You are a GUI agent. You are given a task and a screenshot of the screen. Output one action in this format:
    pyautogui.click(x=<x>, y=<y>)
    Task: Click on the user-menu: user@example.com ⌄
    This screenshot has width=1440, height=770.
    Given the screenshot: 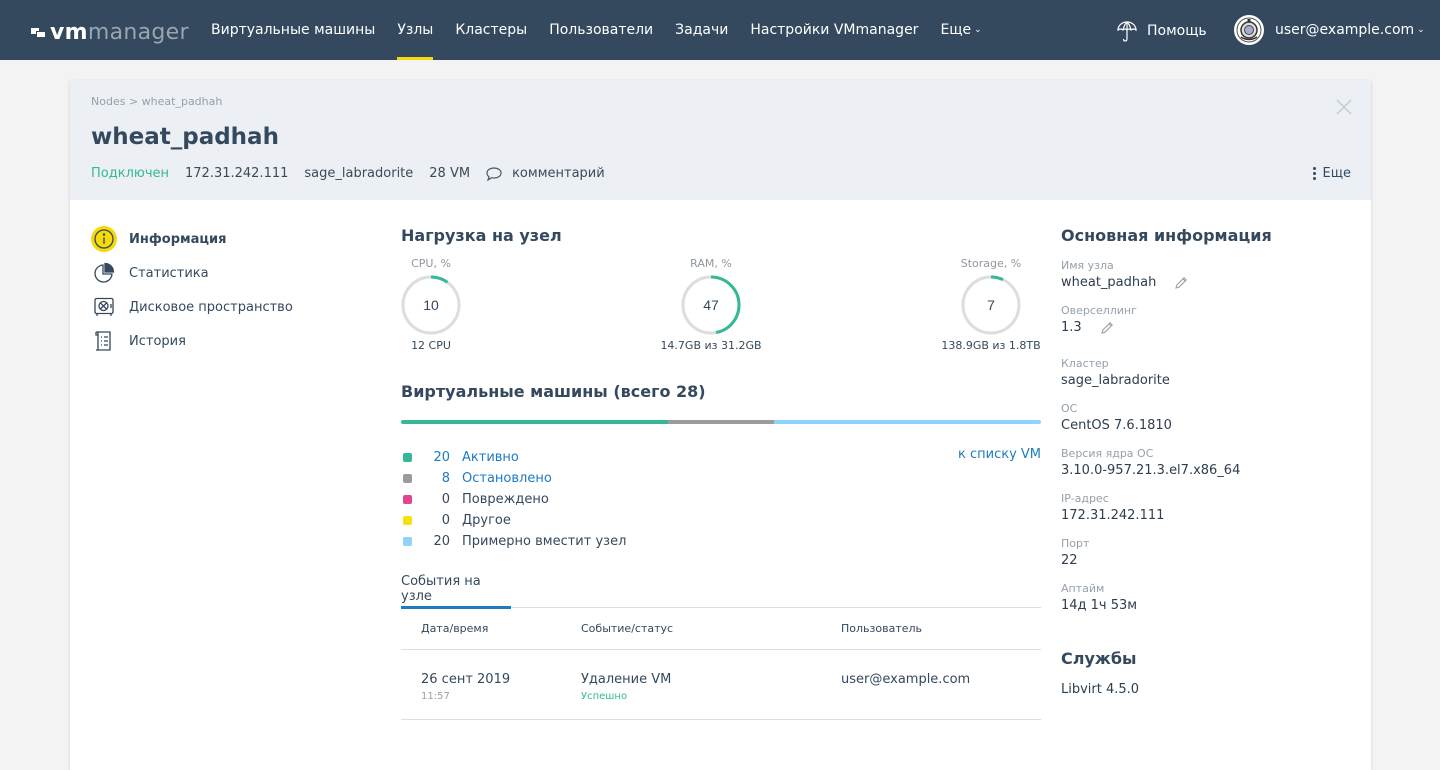 What is the action you would take?
    pyautogui.click(x=1329, y=30)
    